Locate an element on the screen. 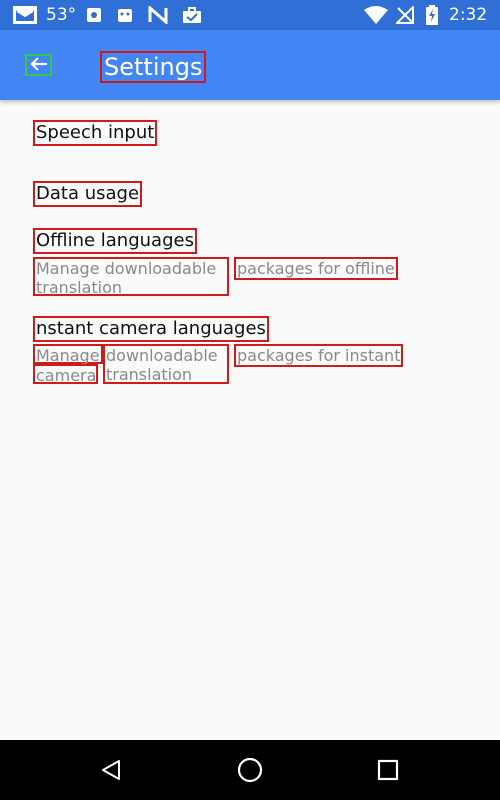 The width and height of the screenshot is (500, 800). back-arrow-icon is located at coordinates (38, 65).